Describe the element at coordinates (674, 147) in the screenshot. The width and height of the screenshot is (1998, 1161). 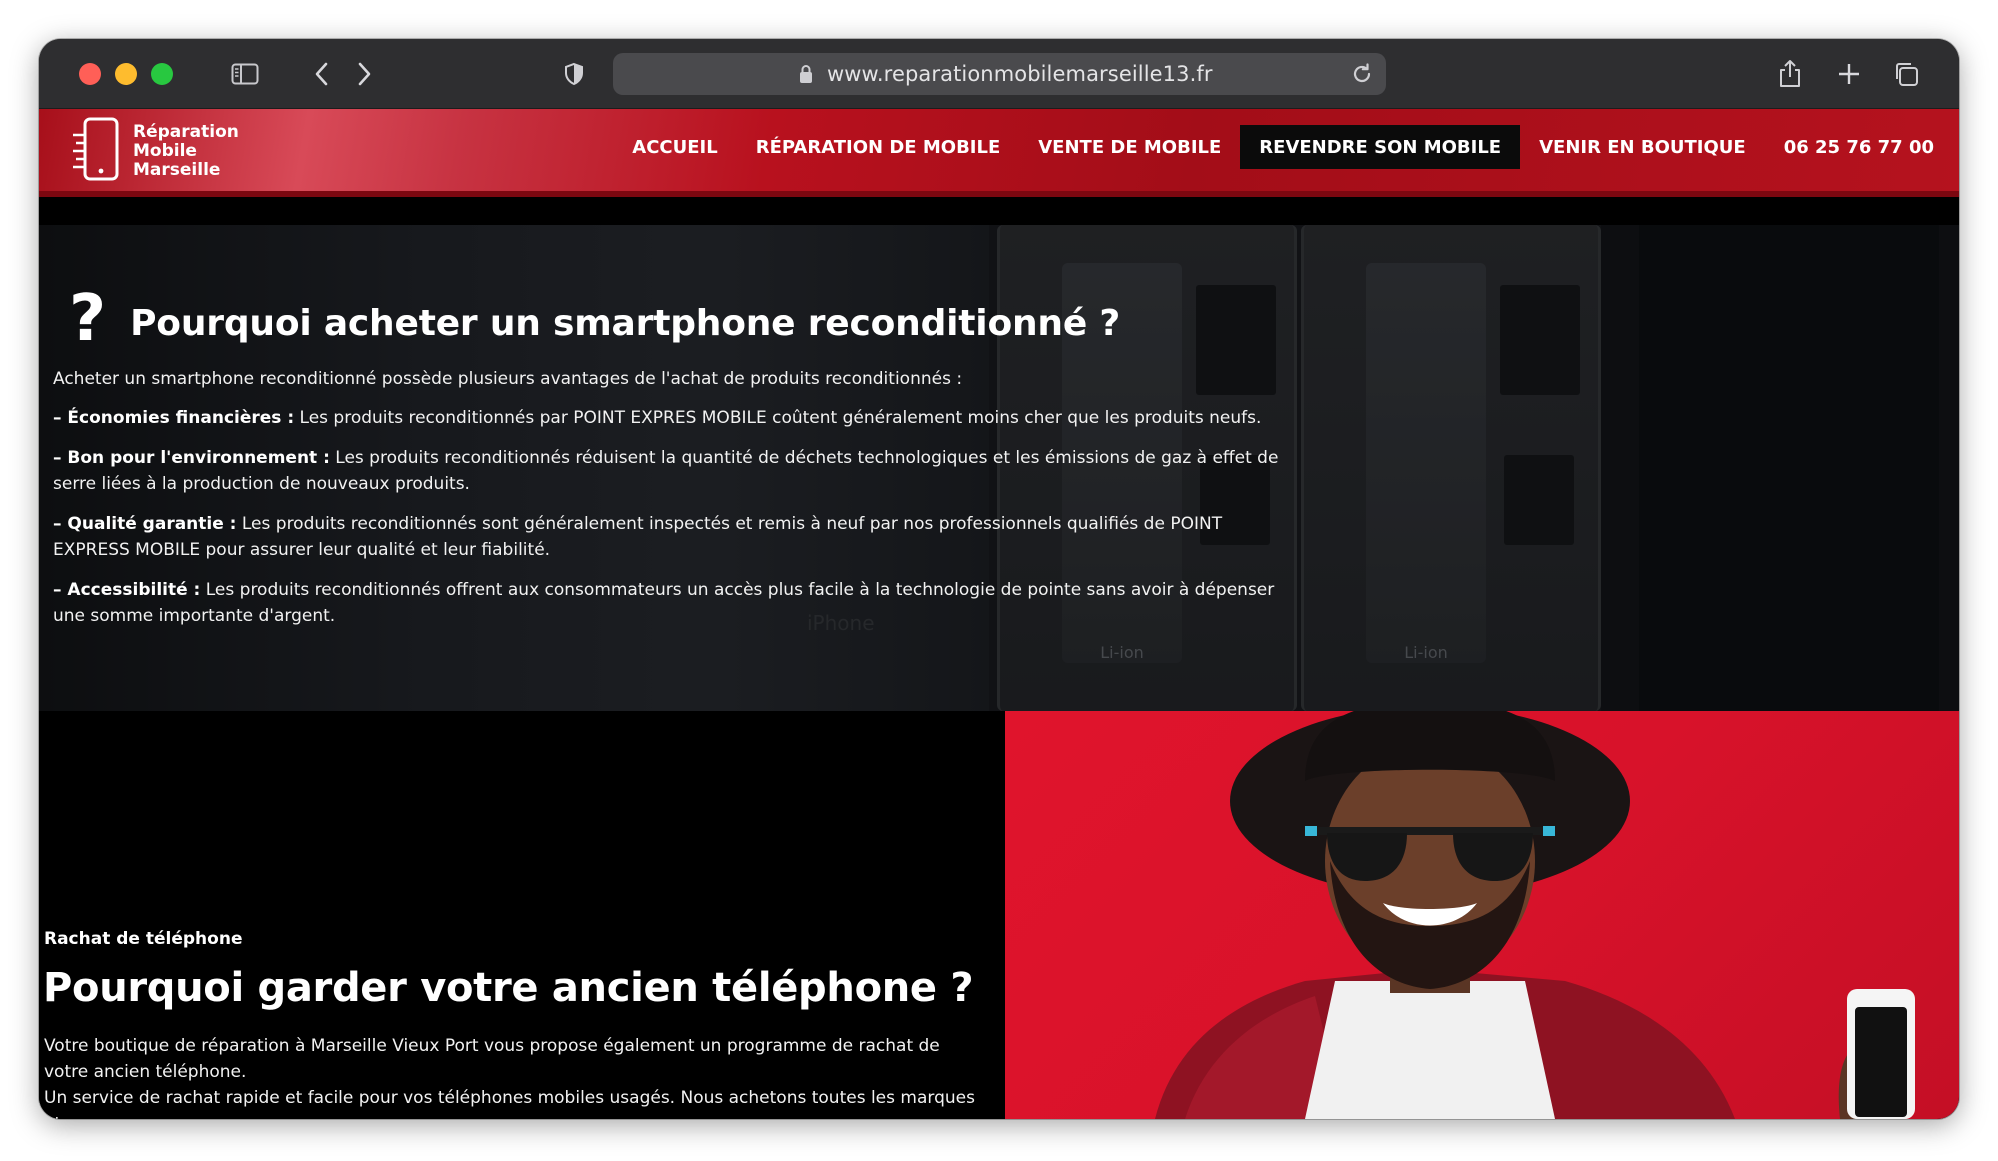
I see `nav-accueil: ACCUEIL` at that location.